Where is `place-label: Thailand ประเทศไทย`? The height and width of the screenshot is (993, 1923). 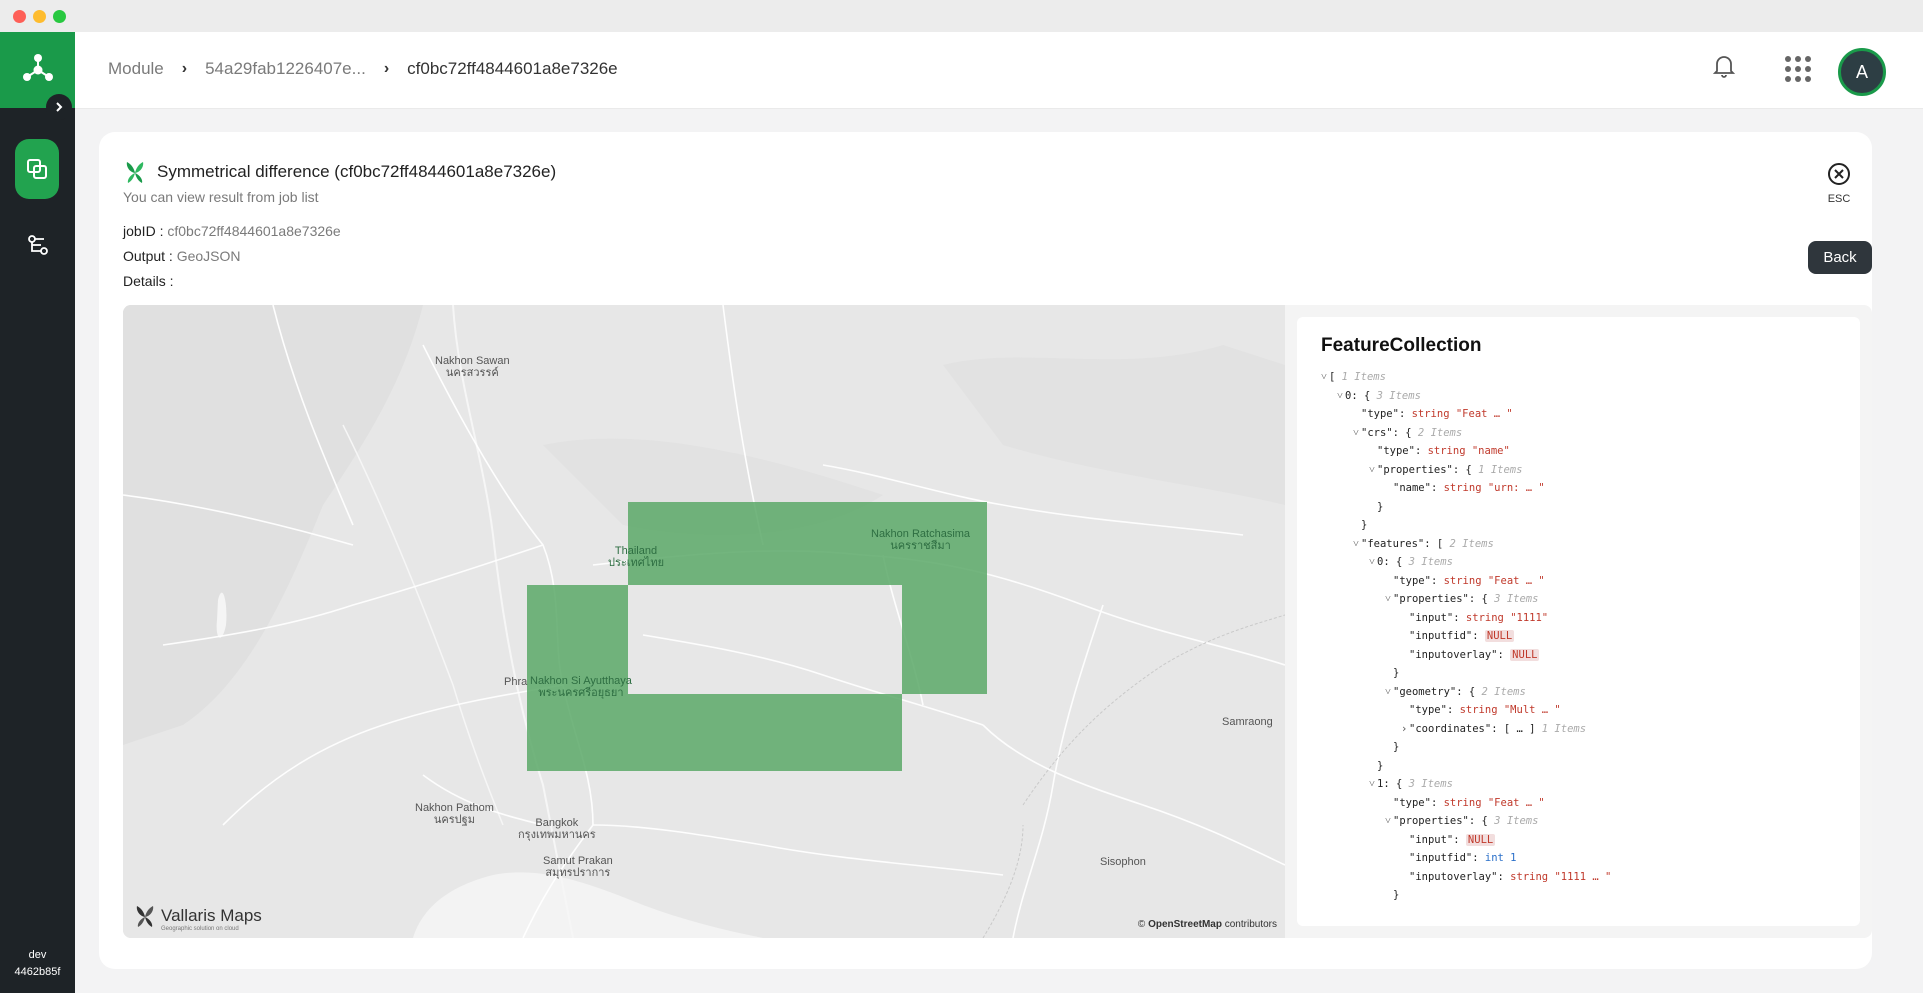 place-label: Thailand ประเทศไทย is located at coordinates (636, 557).